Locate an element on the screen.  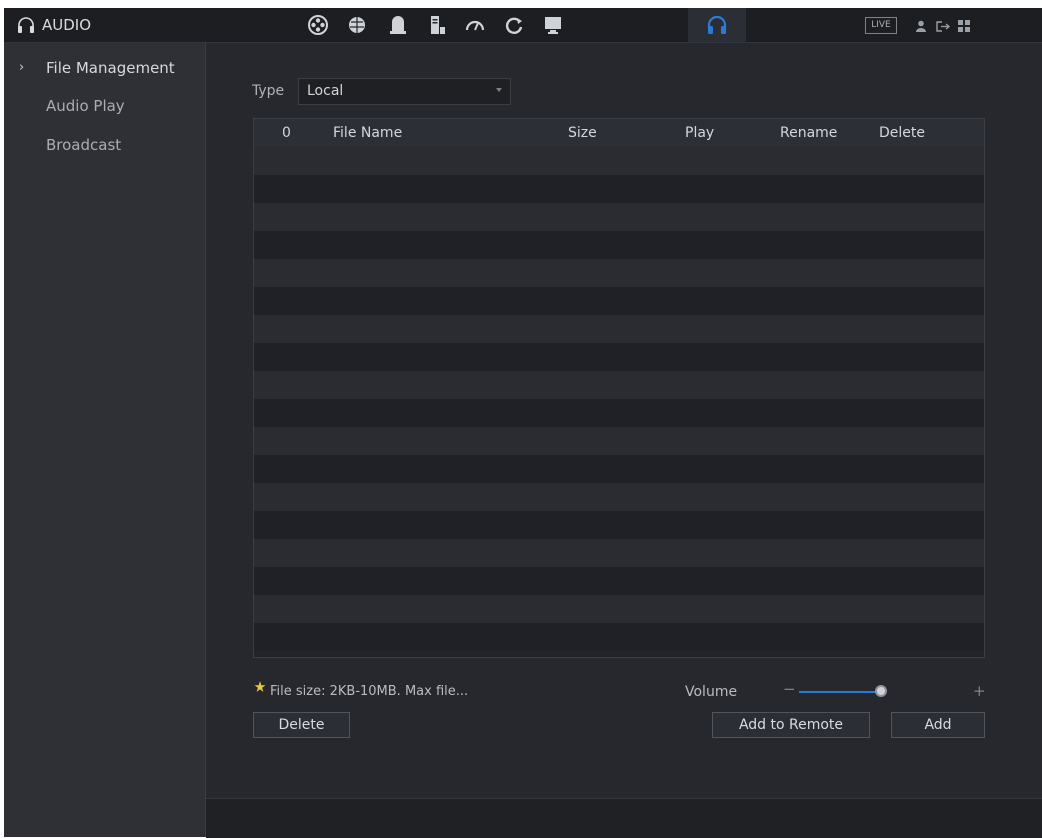
volume-decrease-button: − is located at coordinates (789, 689).